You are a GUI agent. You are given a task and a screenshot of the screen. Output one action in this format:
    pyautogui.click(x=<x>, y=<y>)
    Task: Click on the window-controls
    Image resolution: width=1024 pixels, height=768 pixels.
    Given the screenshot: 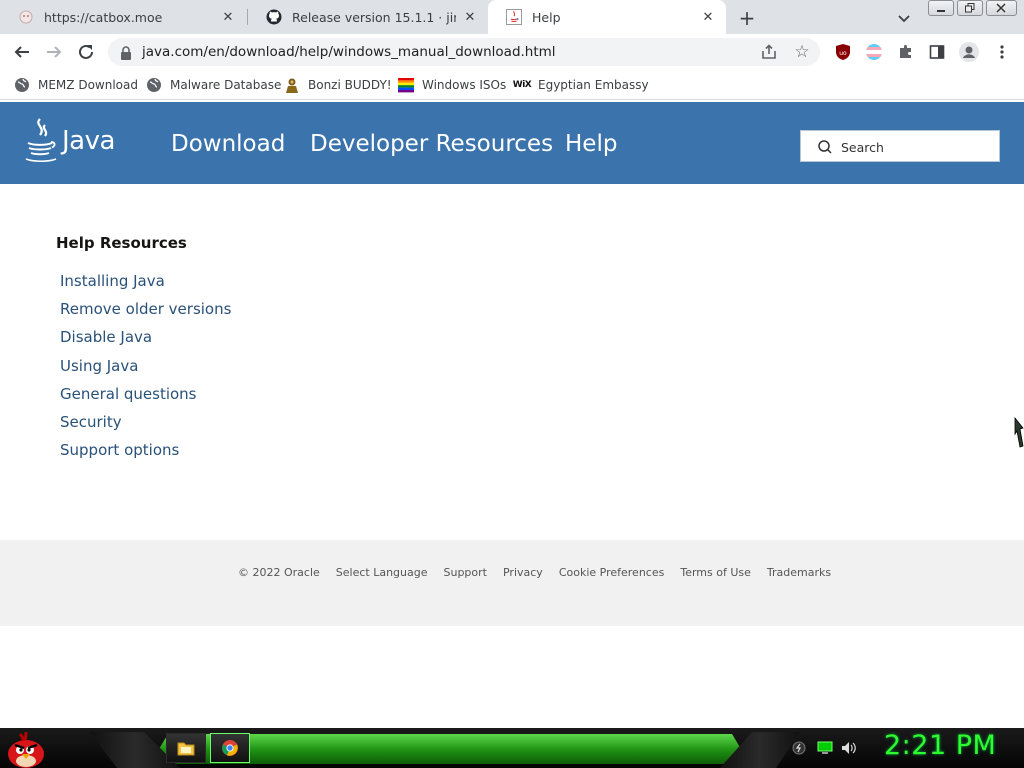 What is the action you would take?
    pyautogui.click(x=974, y=9)
    